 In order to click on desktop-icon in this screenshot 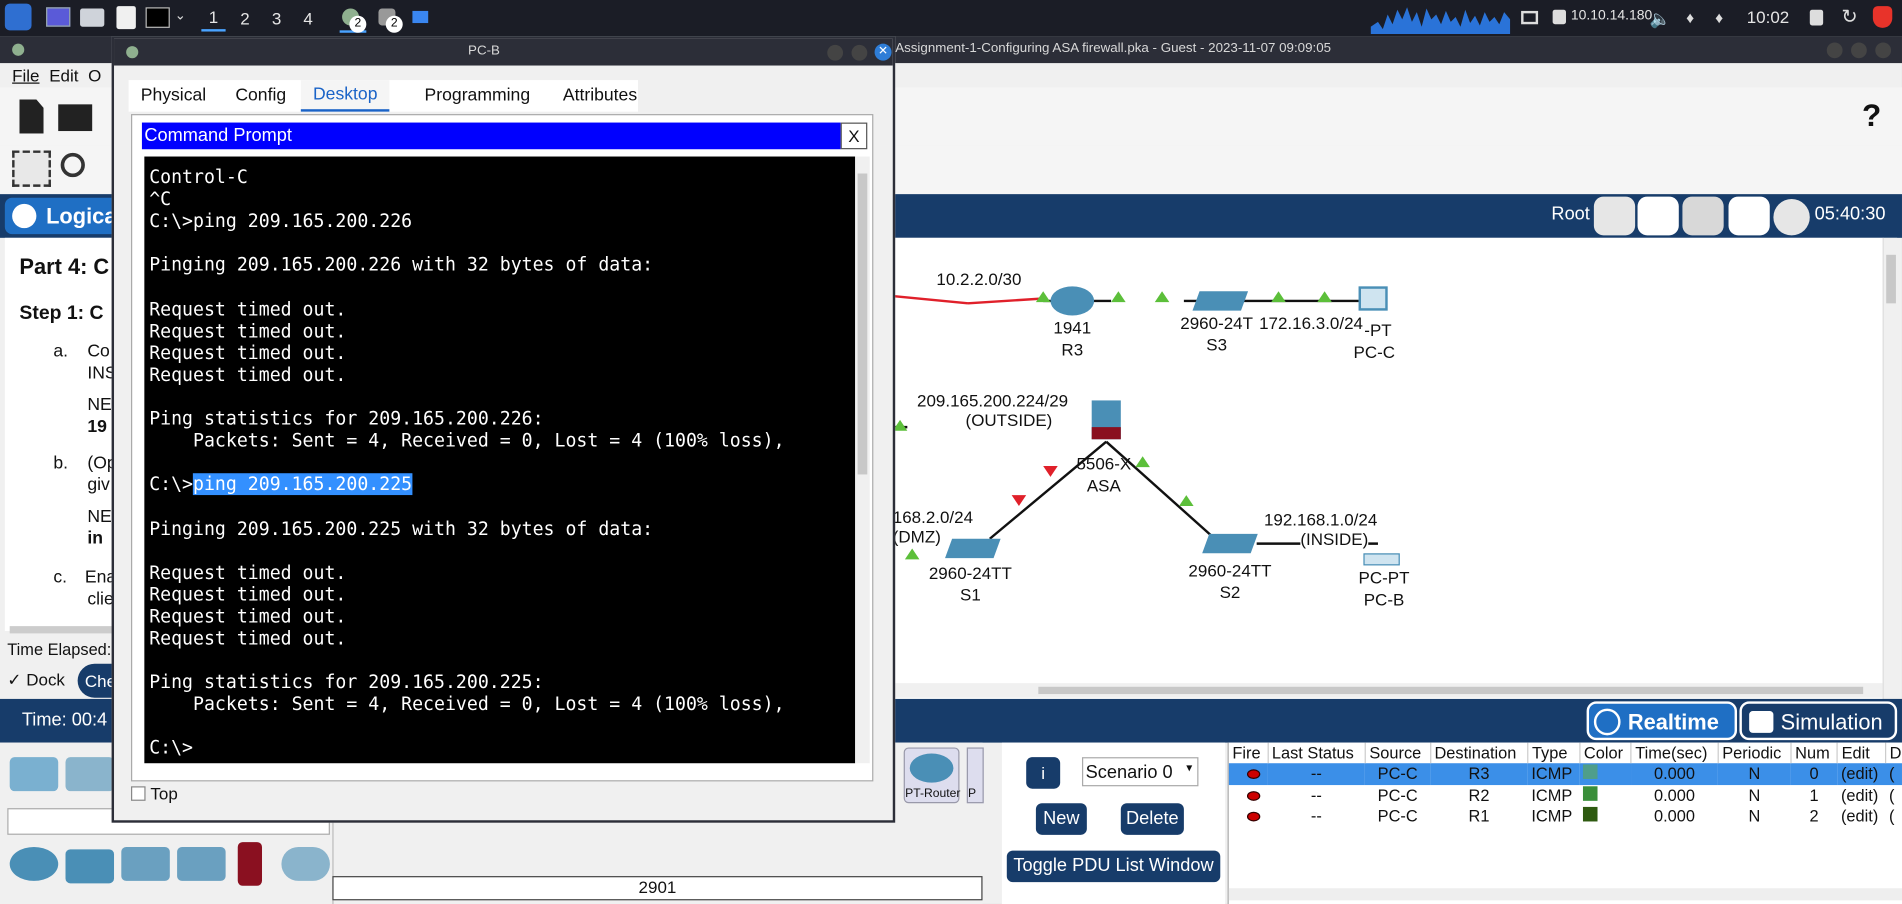, I will do `click(58, 17)`.